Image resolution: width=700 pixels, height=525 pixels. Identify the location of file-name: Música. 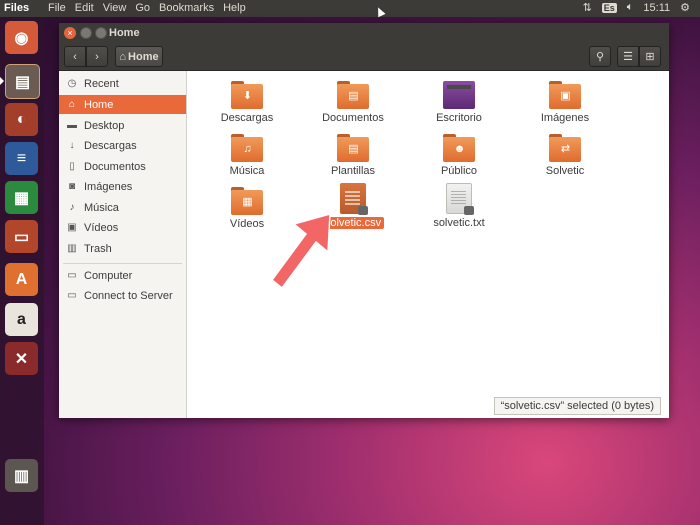
(247, 171).